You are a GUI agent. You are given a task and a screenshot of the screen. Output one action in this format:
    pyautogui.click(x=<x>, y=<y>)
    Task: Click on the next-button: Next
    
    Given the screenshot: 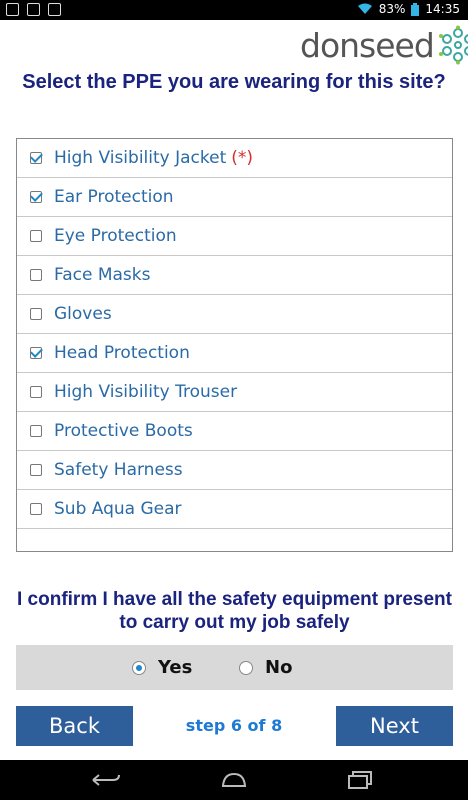 What is the action you would take?
    pyautogui.click(x=394, y=726)
    